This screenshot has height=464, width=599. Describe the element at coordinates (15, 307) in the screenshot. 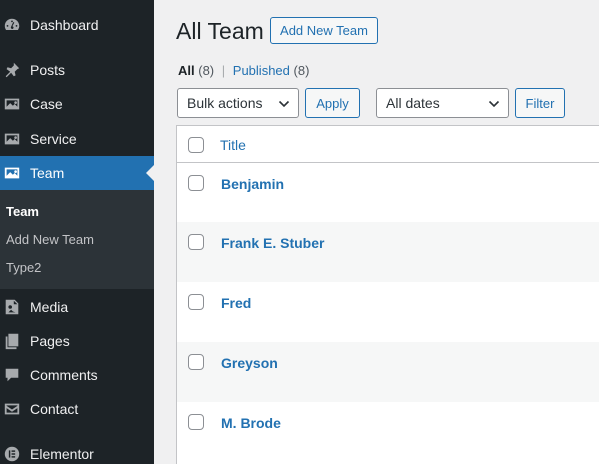

I see `media-icon` at that location.